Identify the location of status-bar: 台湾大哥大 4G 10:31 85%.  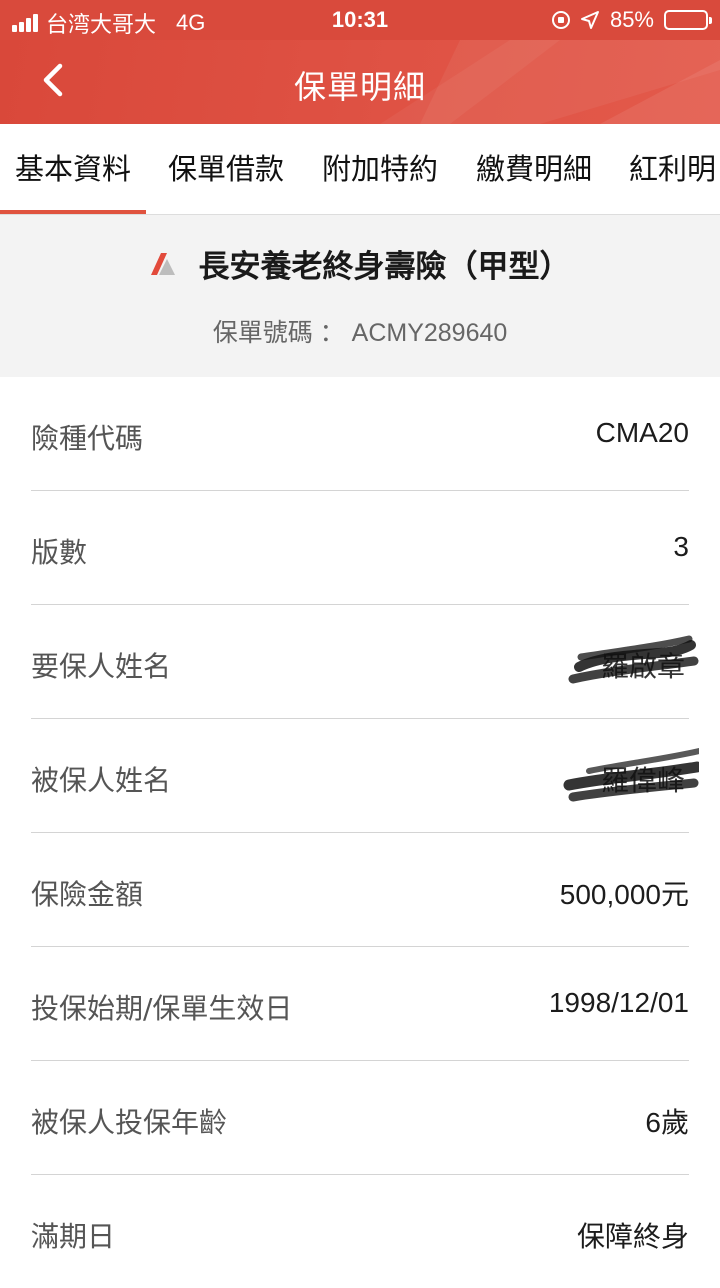
(360, 20).